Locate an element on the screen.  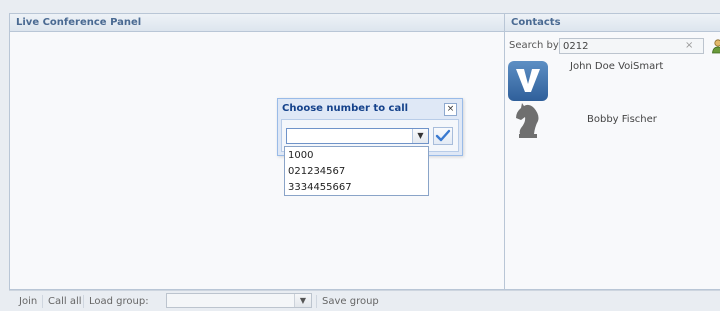
number-option: 021234567 is located at coordinates (316, 171).